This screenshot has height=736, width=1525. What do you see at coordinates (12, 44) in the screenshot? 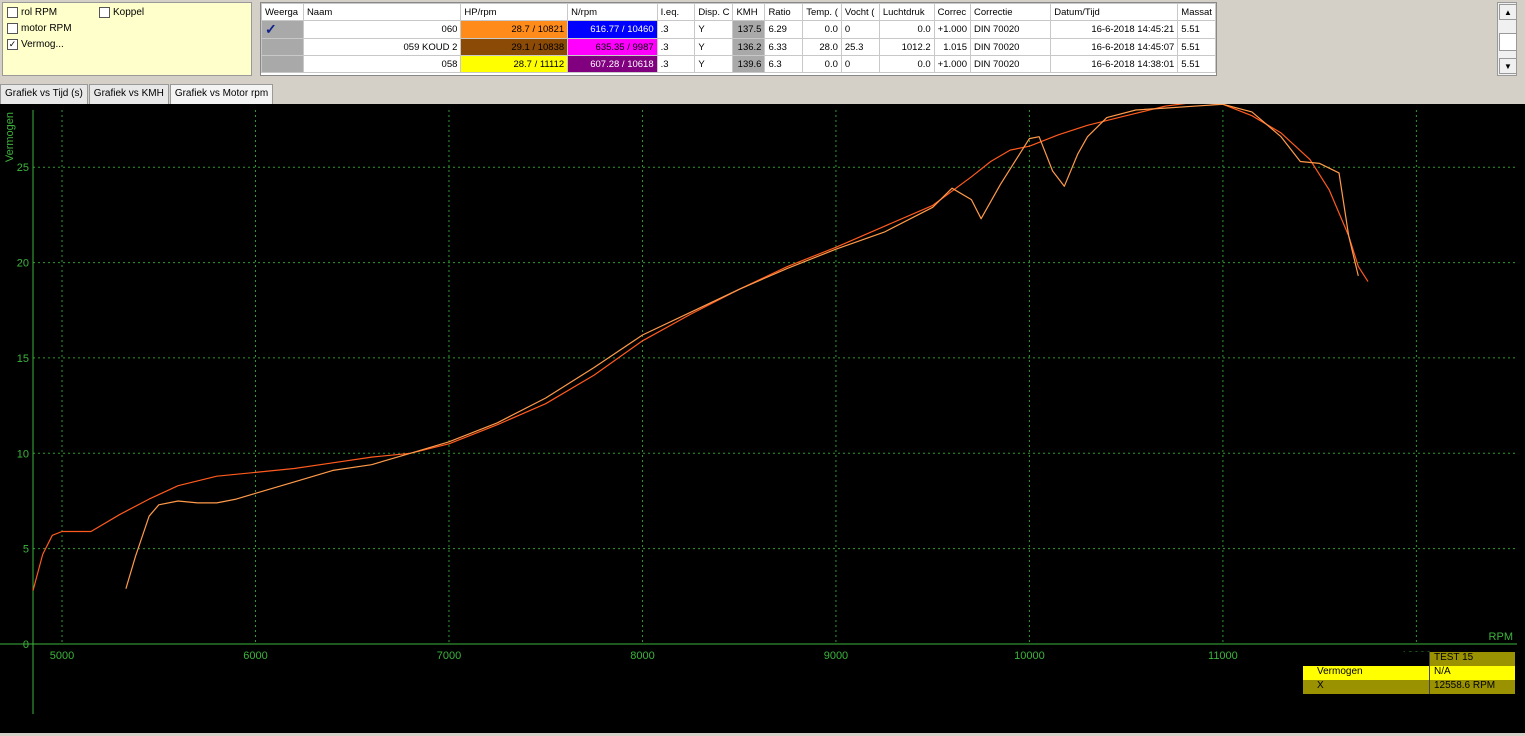
I see `checkbox-checked-icon: ✓` at bounding box center [12, 44].